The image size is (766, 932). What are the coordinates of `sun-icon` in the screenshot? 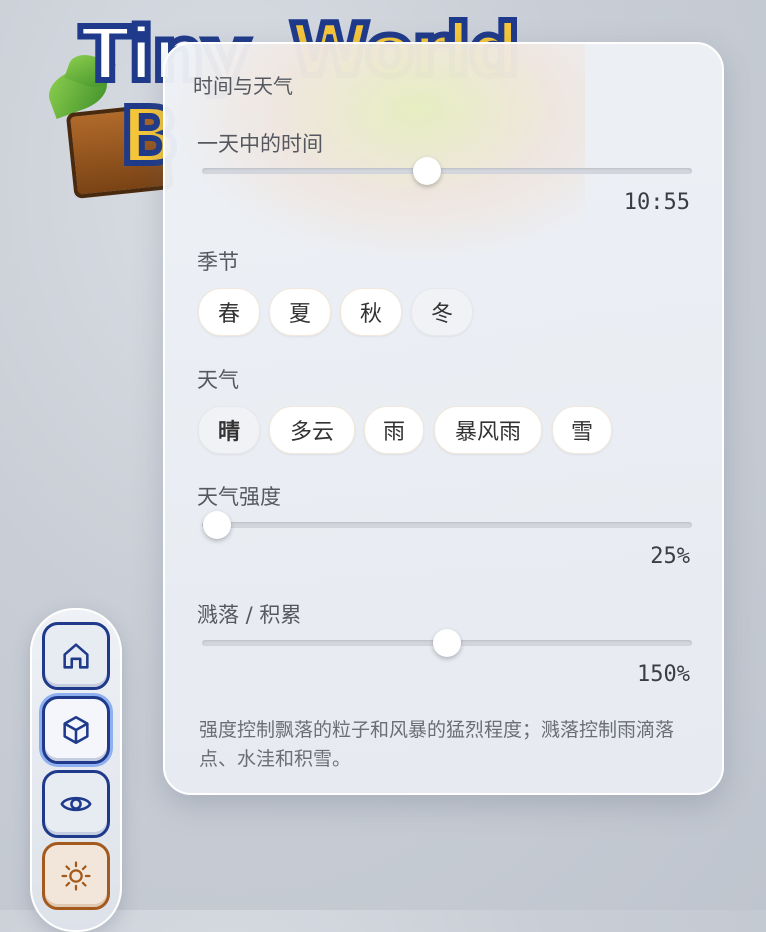 It's located at (76, 876).